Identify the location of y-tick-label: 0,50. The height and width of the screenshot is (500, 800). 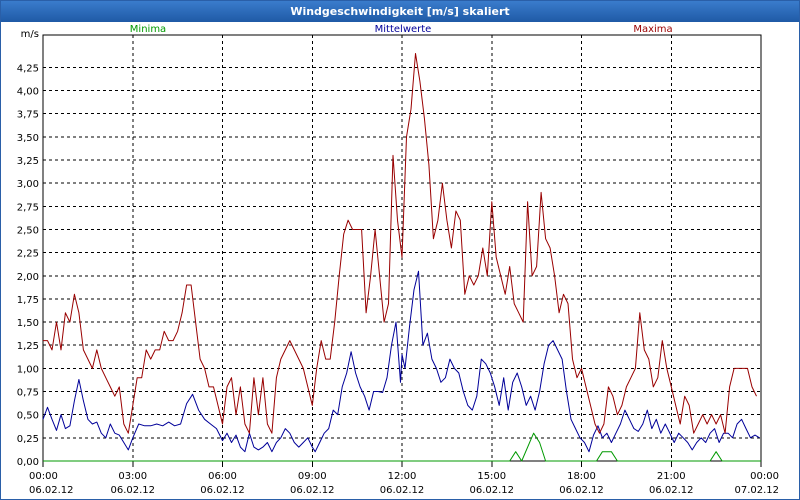
(28, 416).